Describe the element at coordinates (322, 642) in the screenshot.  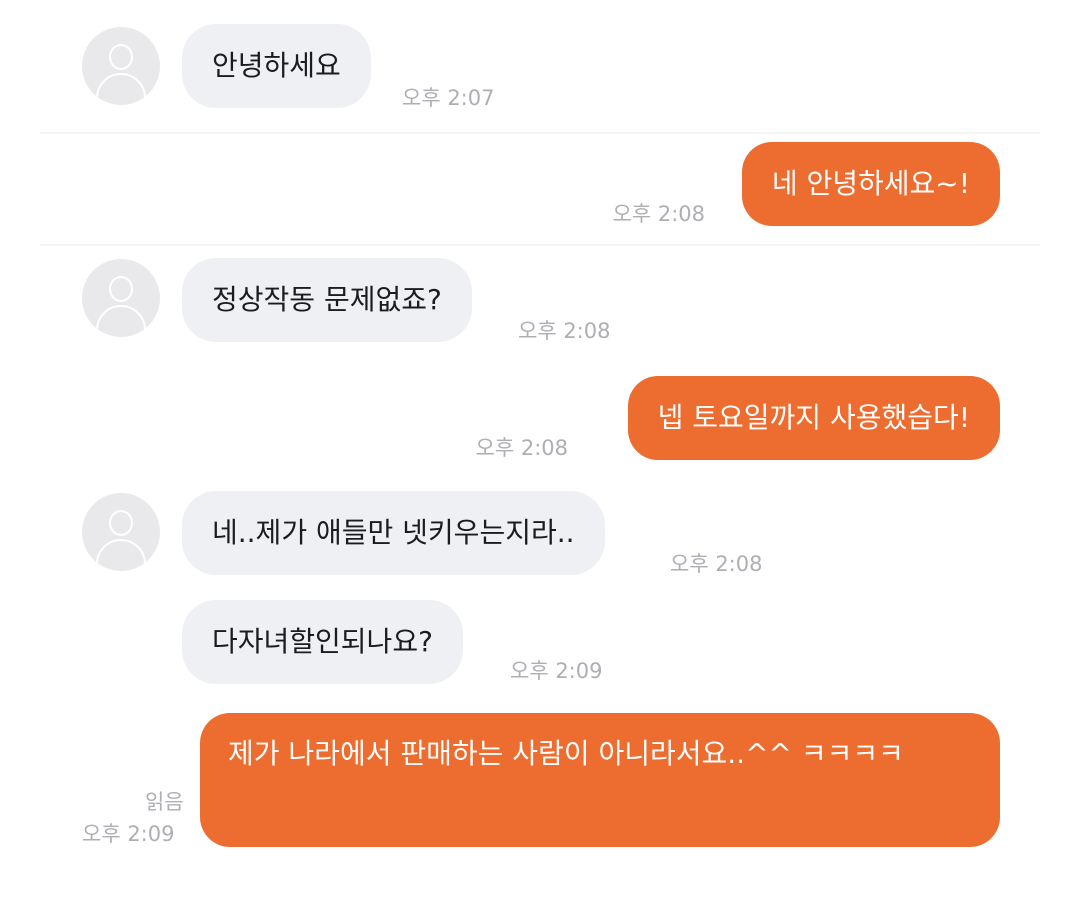
I see `incoming-message-bubble: 다자녀할인되나요?` at that location.